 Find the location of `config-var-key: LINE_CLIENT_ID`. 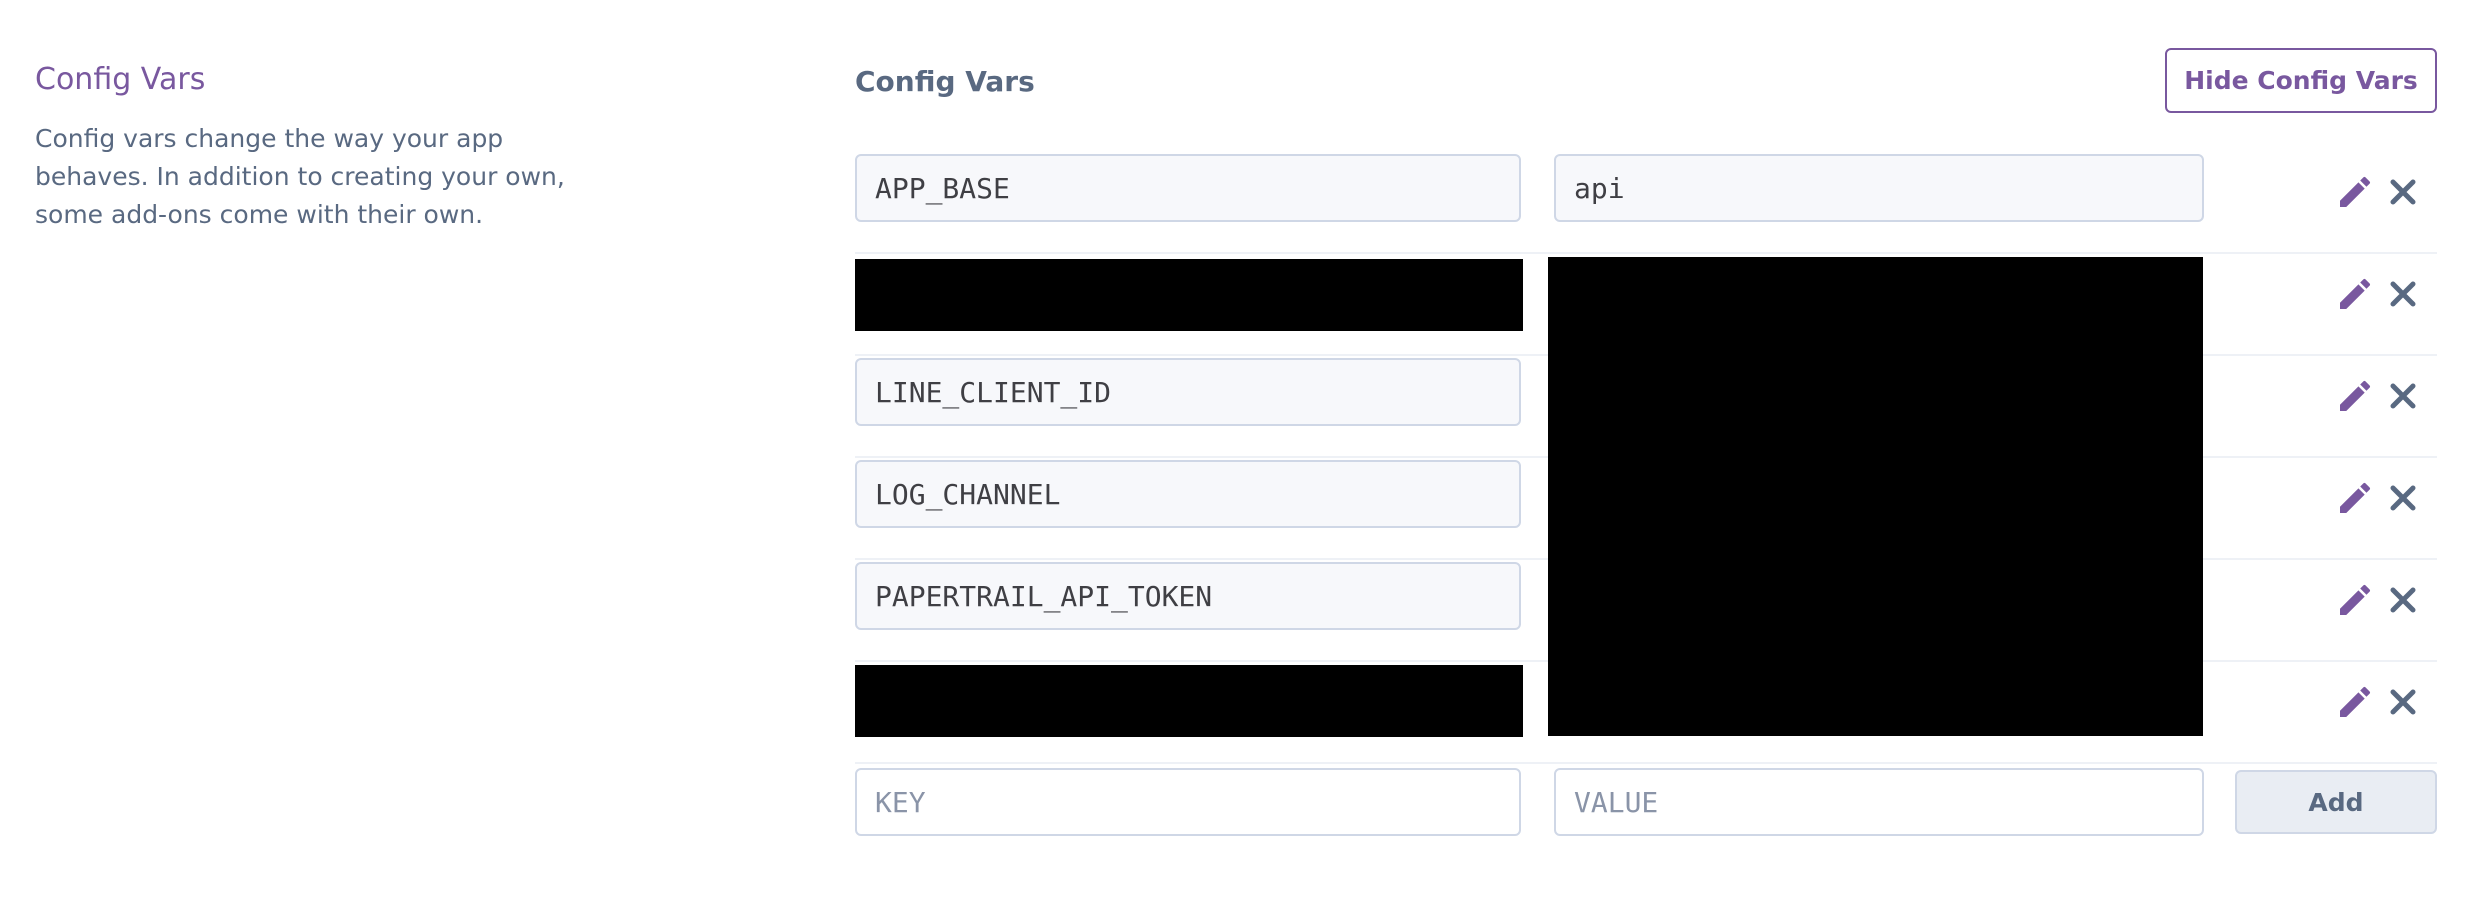

config-var-key: LINE_CLIENT_ID is located at coordinates (1188, 392).